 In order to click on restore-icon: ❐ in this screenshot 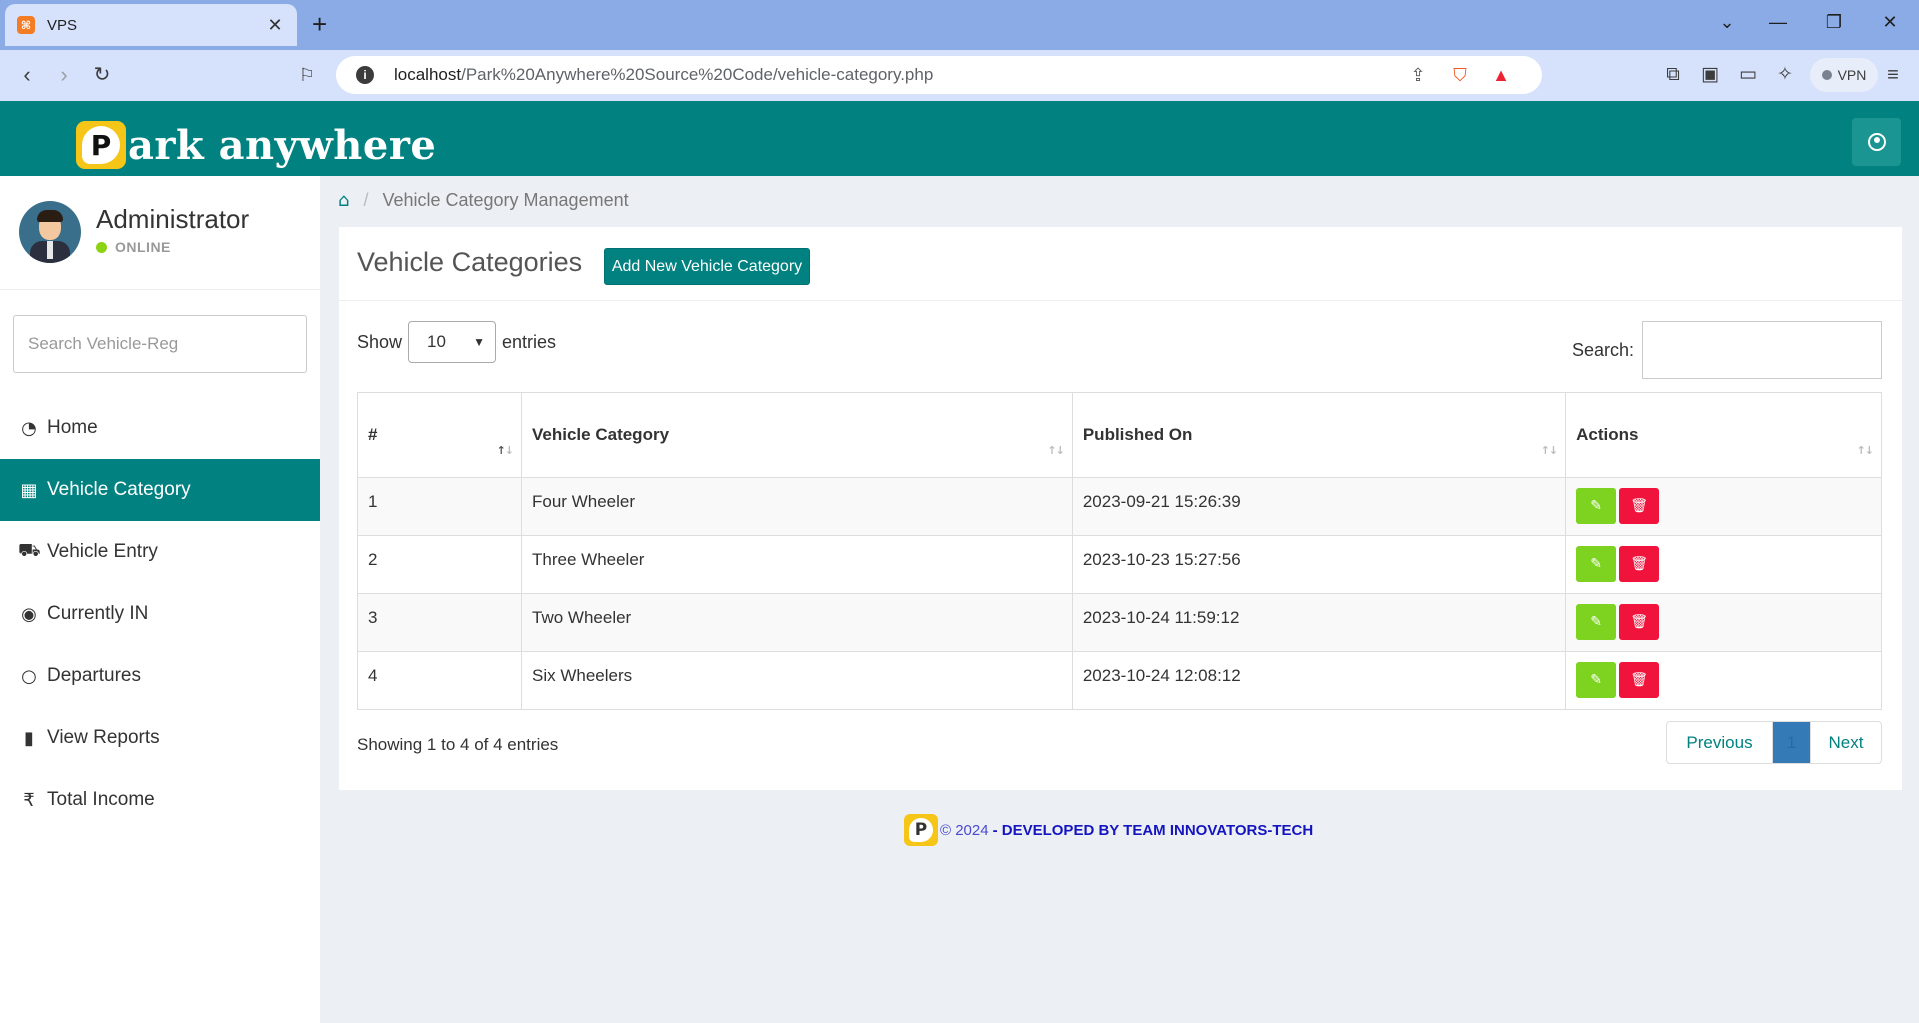, I will do `click(1834, 22)`.